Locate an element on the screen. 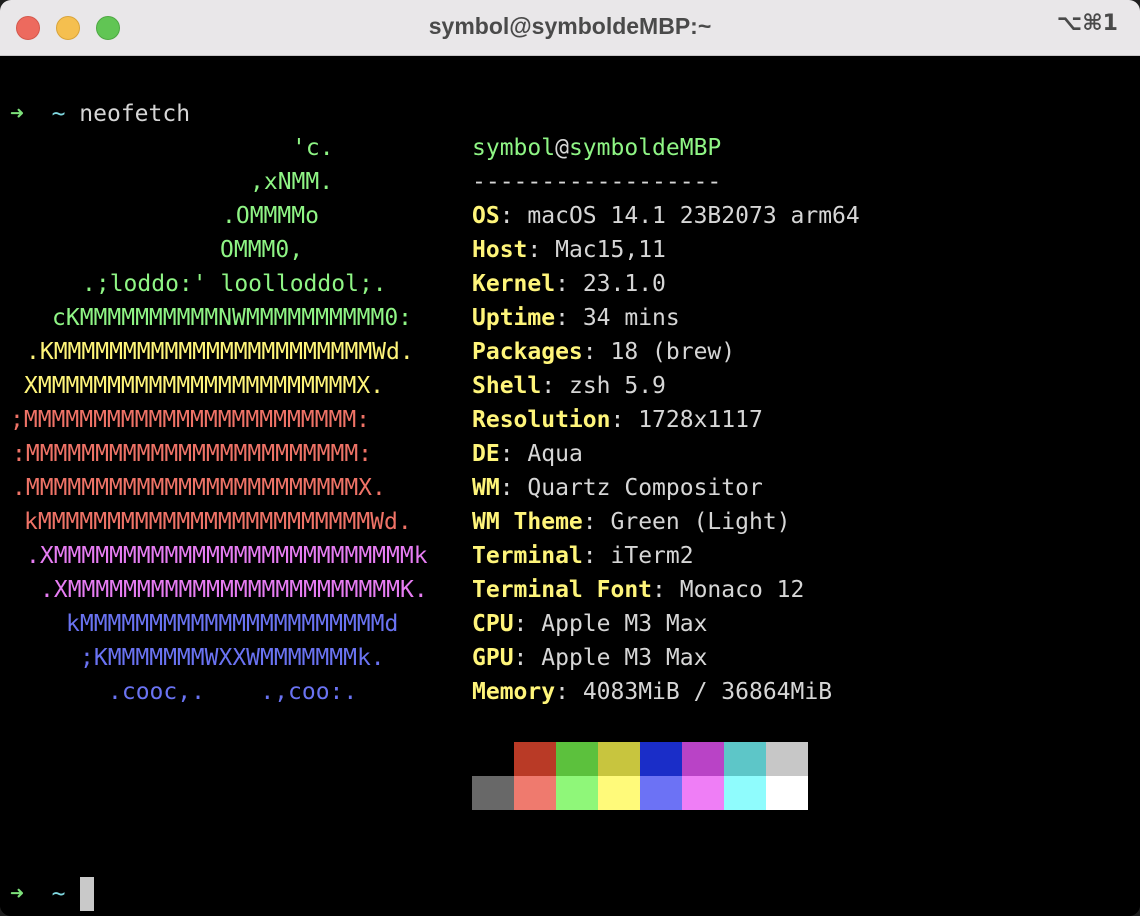  prompt-line: ➜ ~ neofetch is located at coordinates (100, 114).